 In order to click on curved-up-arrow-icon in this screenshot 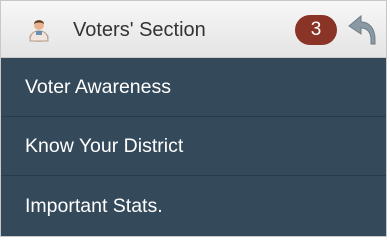, I will do `click(362, 30)`.